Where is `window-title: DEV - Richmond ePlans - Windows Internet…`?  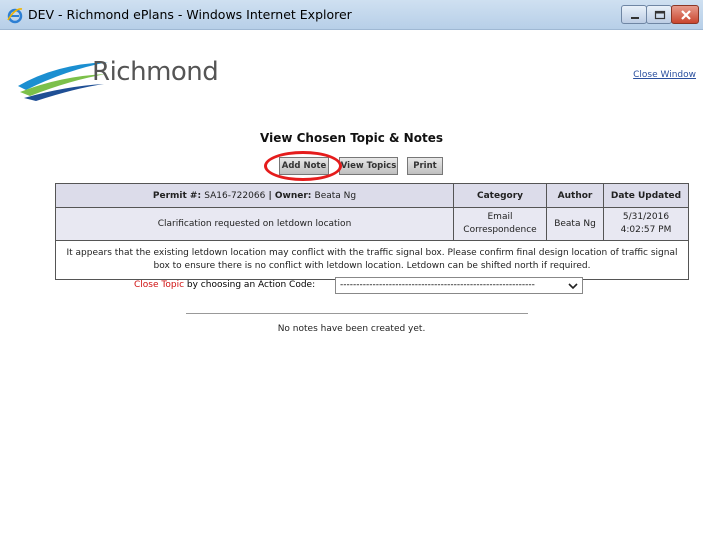
window-title: DEV - Richmond ePlans - Windows Internet… is located at coordinates (190, 14).